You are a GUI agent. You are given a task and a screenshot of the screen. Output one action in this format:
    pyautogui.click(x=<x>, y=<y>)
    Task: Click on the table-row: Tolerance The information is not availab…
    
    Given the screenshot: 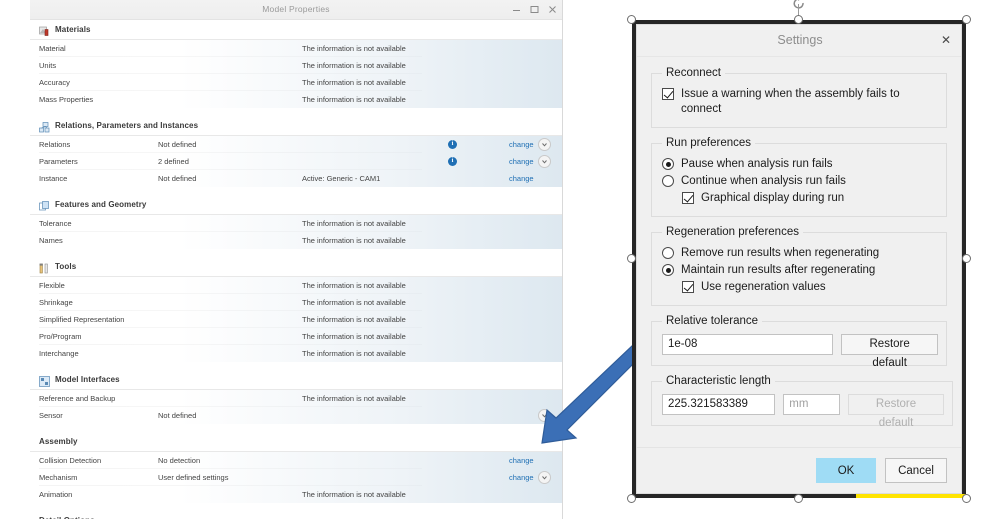 What is the action you would take?
    pyautogui.click(x=296, y=223)
    